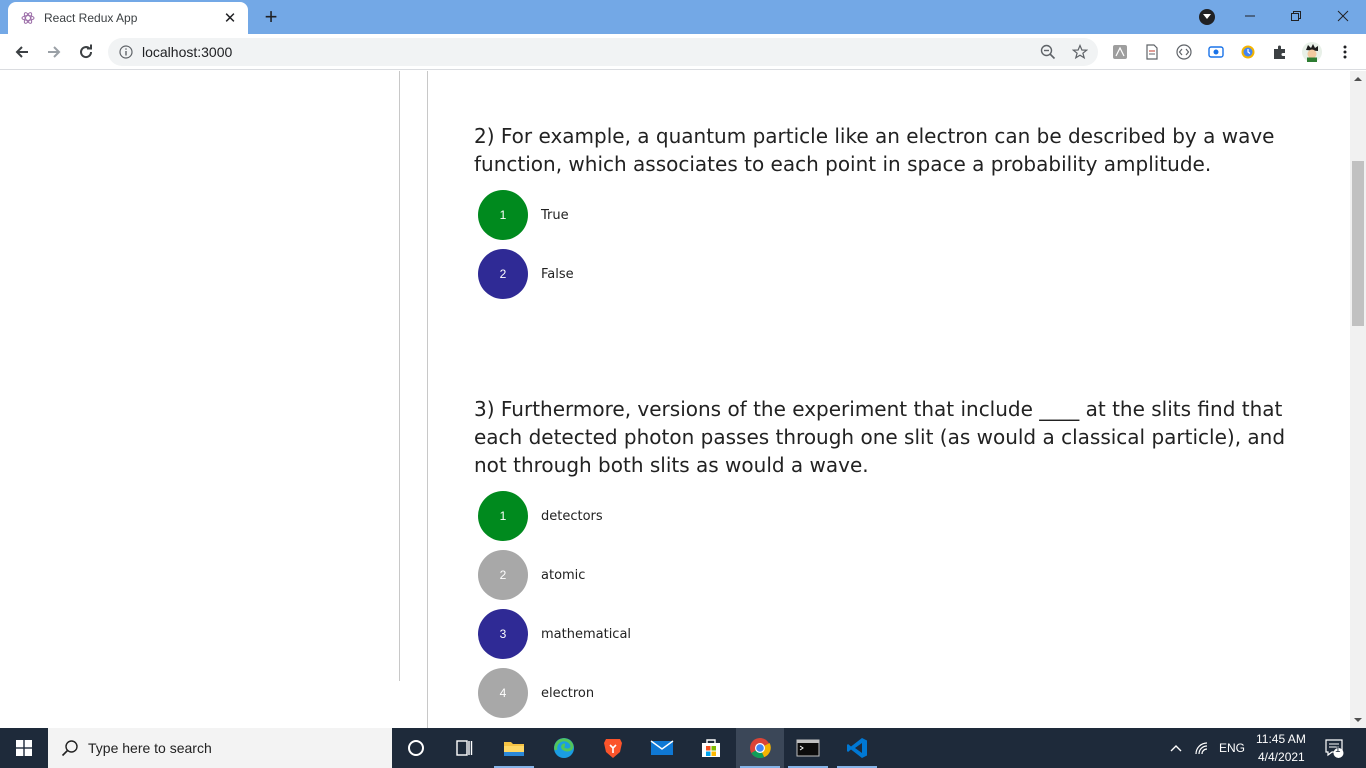  What do you see at coordinates (220, 748) in the screenshot?
I see `taskbar-search-box: Type here to search` at bounding box center [220, 748].